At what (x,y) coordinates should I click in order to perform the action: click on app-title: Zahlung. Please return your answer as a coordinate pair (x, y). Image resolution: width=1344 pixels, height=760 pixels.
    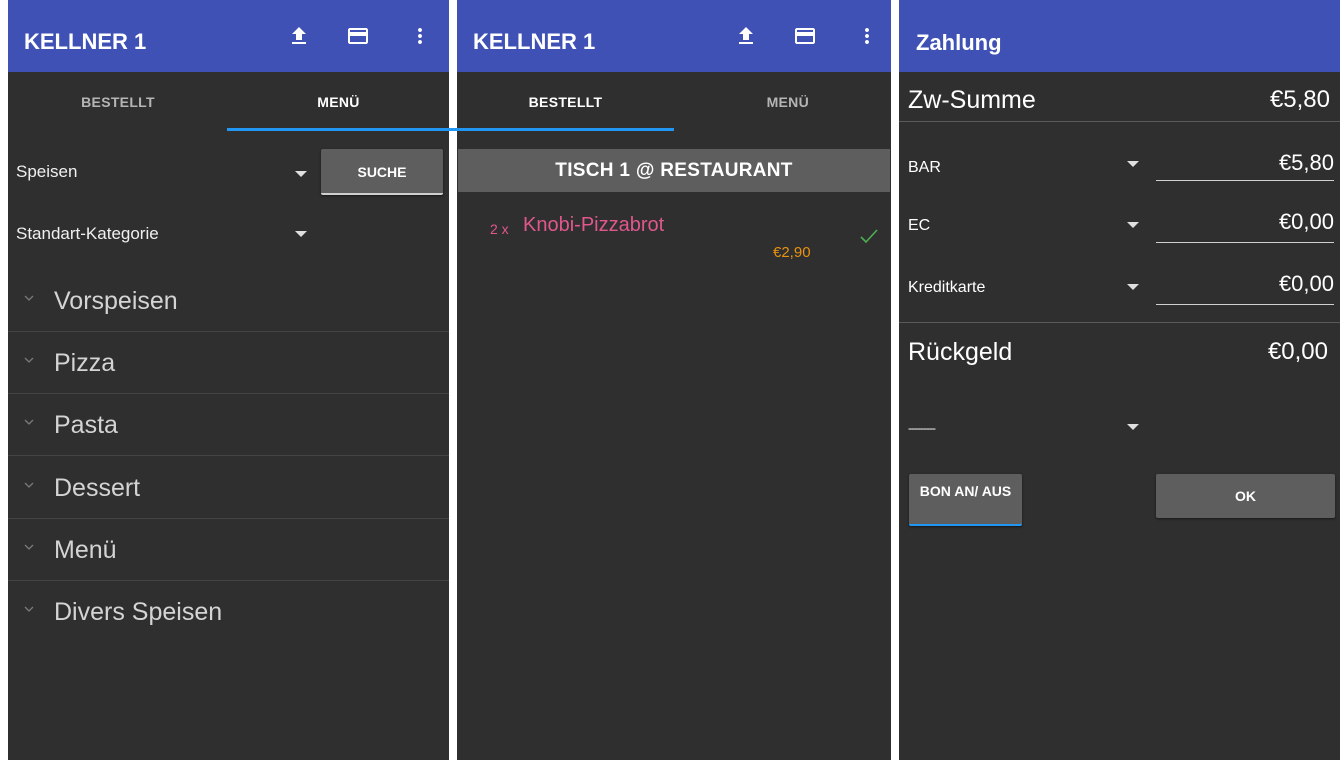
    Looking at the image, I should click on (959, 42).